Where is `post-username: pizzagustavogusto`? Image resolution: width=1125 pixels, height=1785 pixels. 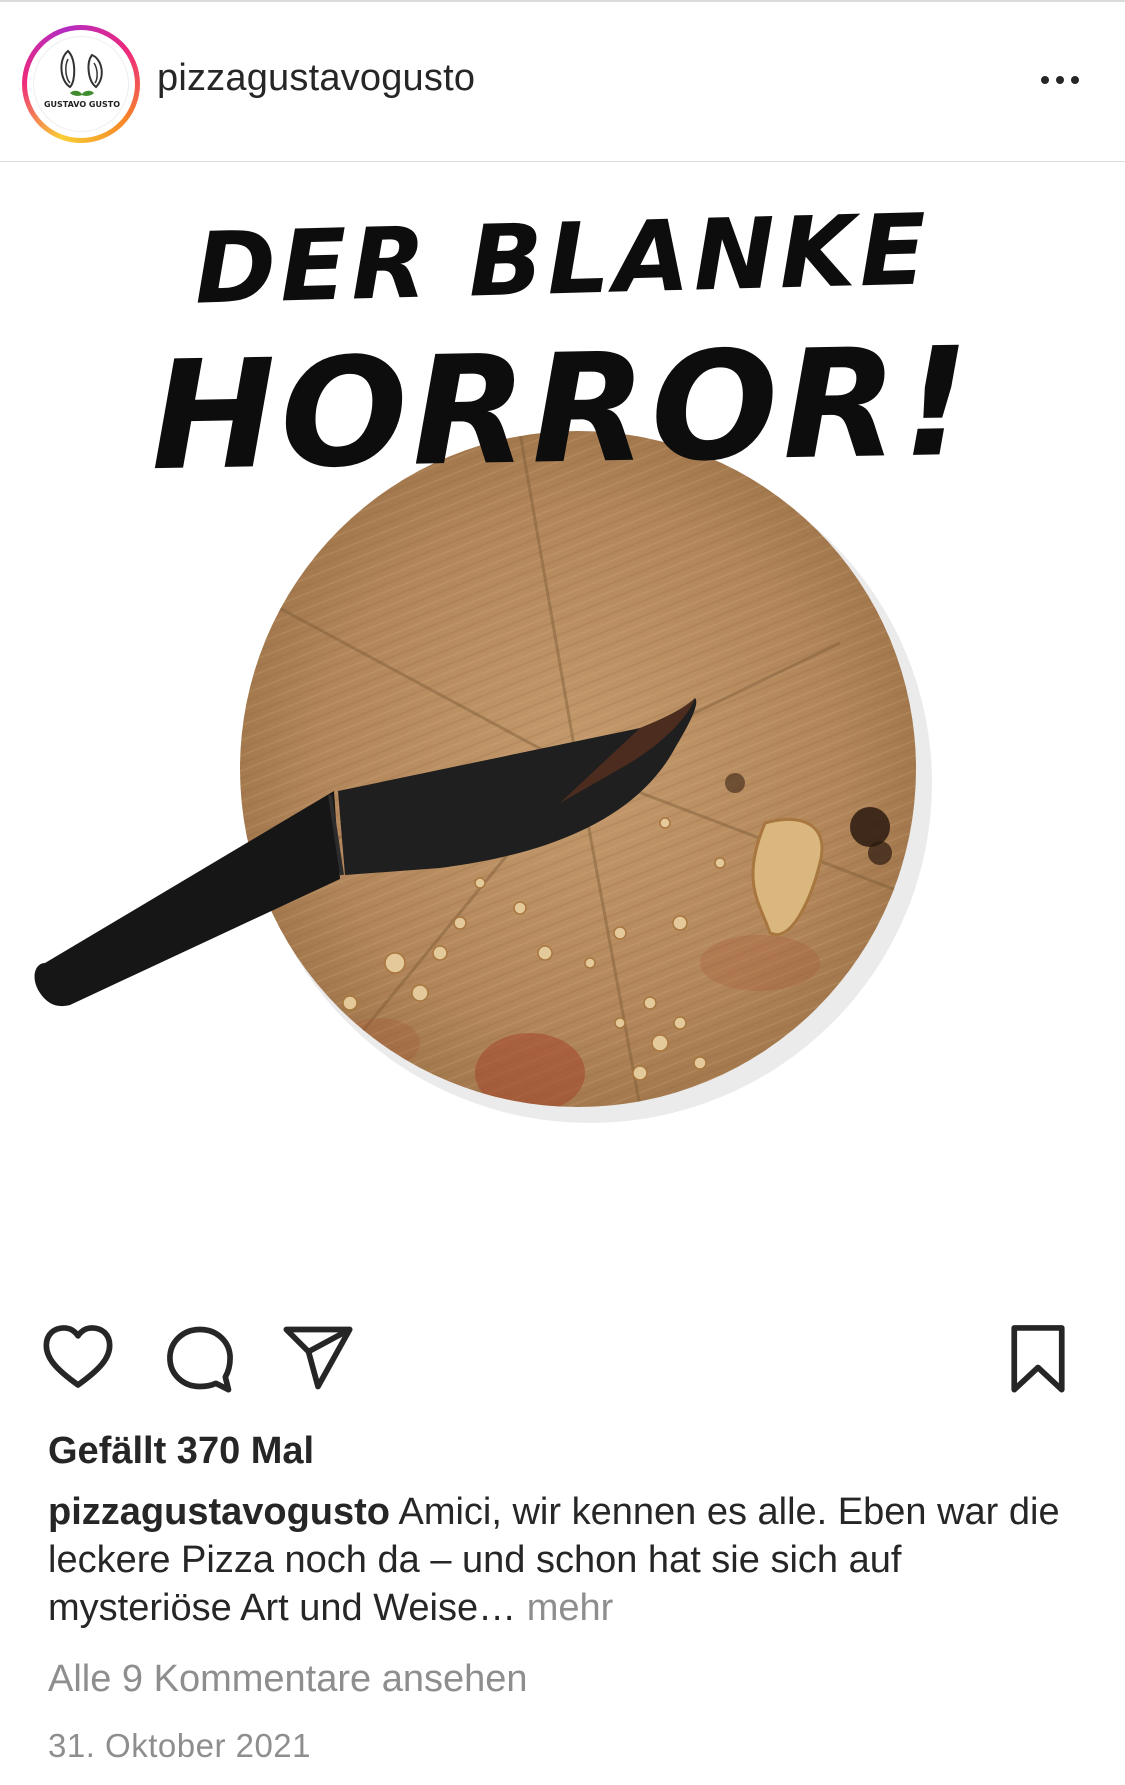 post-username: pizzagustavogusto is located at coordinates (316, 78).